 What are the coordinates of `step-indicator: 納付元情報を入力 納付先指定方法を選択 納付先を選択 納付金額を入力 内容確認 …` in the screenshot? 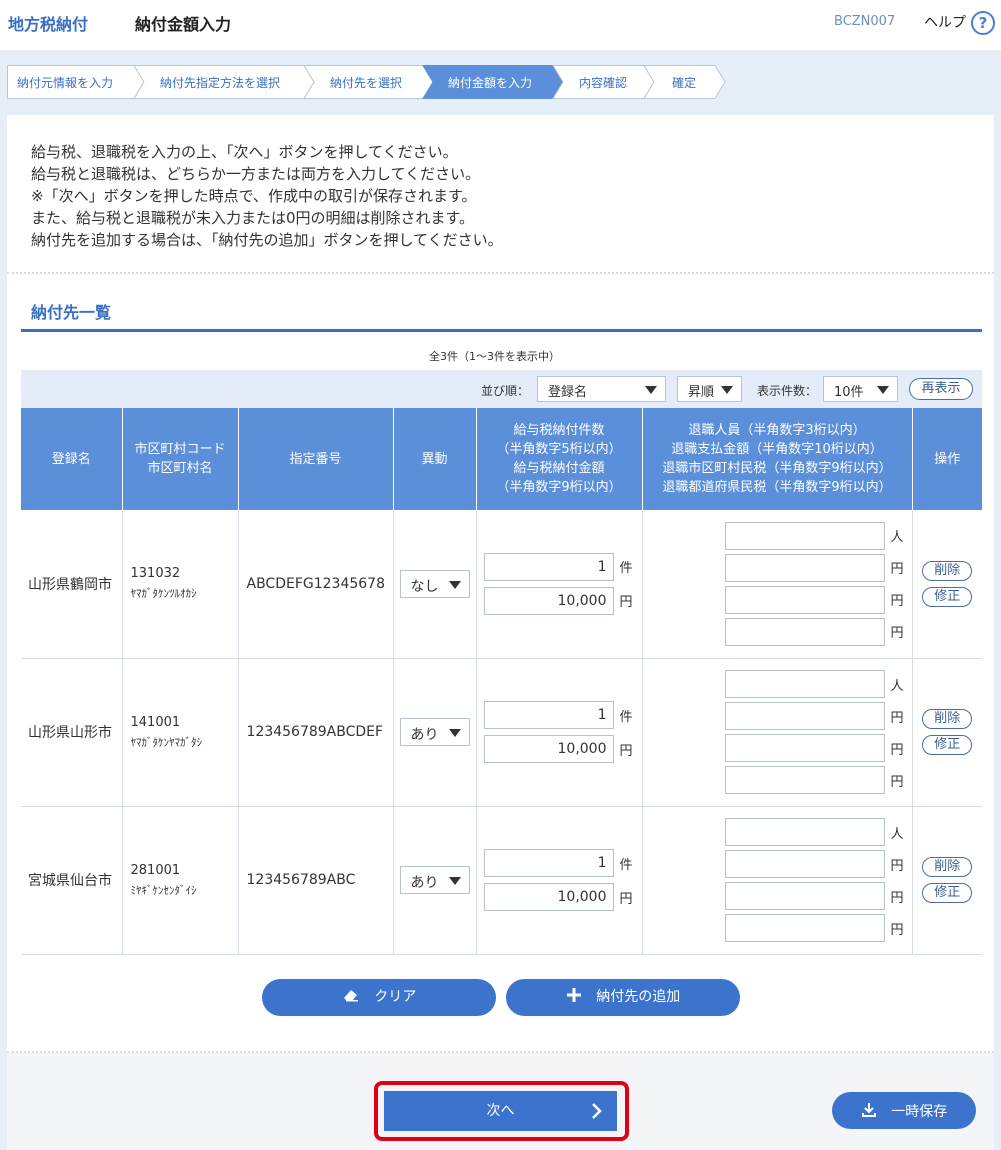 It's located at (367, 82).